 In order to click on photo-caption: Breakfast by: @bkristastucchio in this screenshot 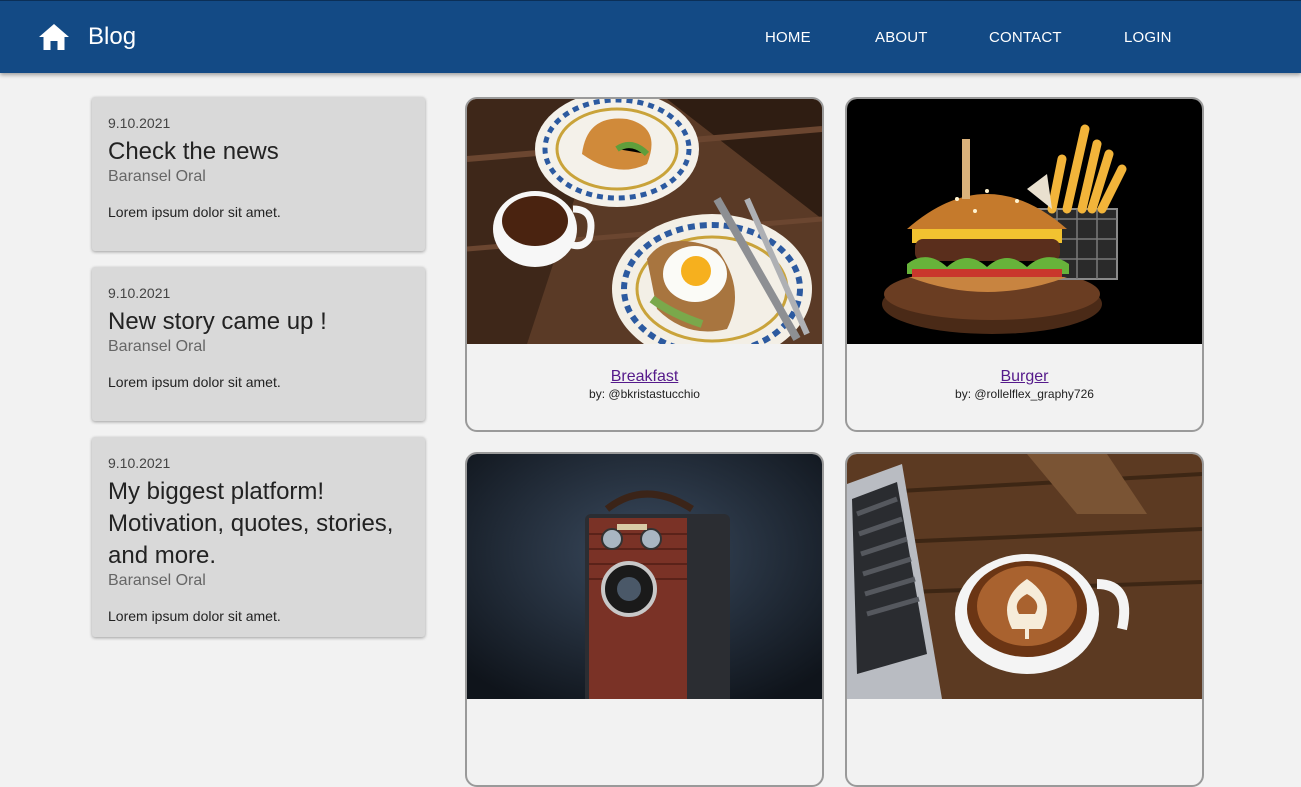, I will do `click(644, 384)`.